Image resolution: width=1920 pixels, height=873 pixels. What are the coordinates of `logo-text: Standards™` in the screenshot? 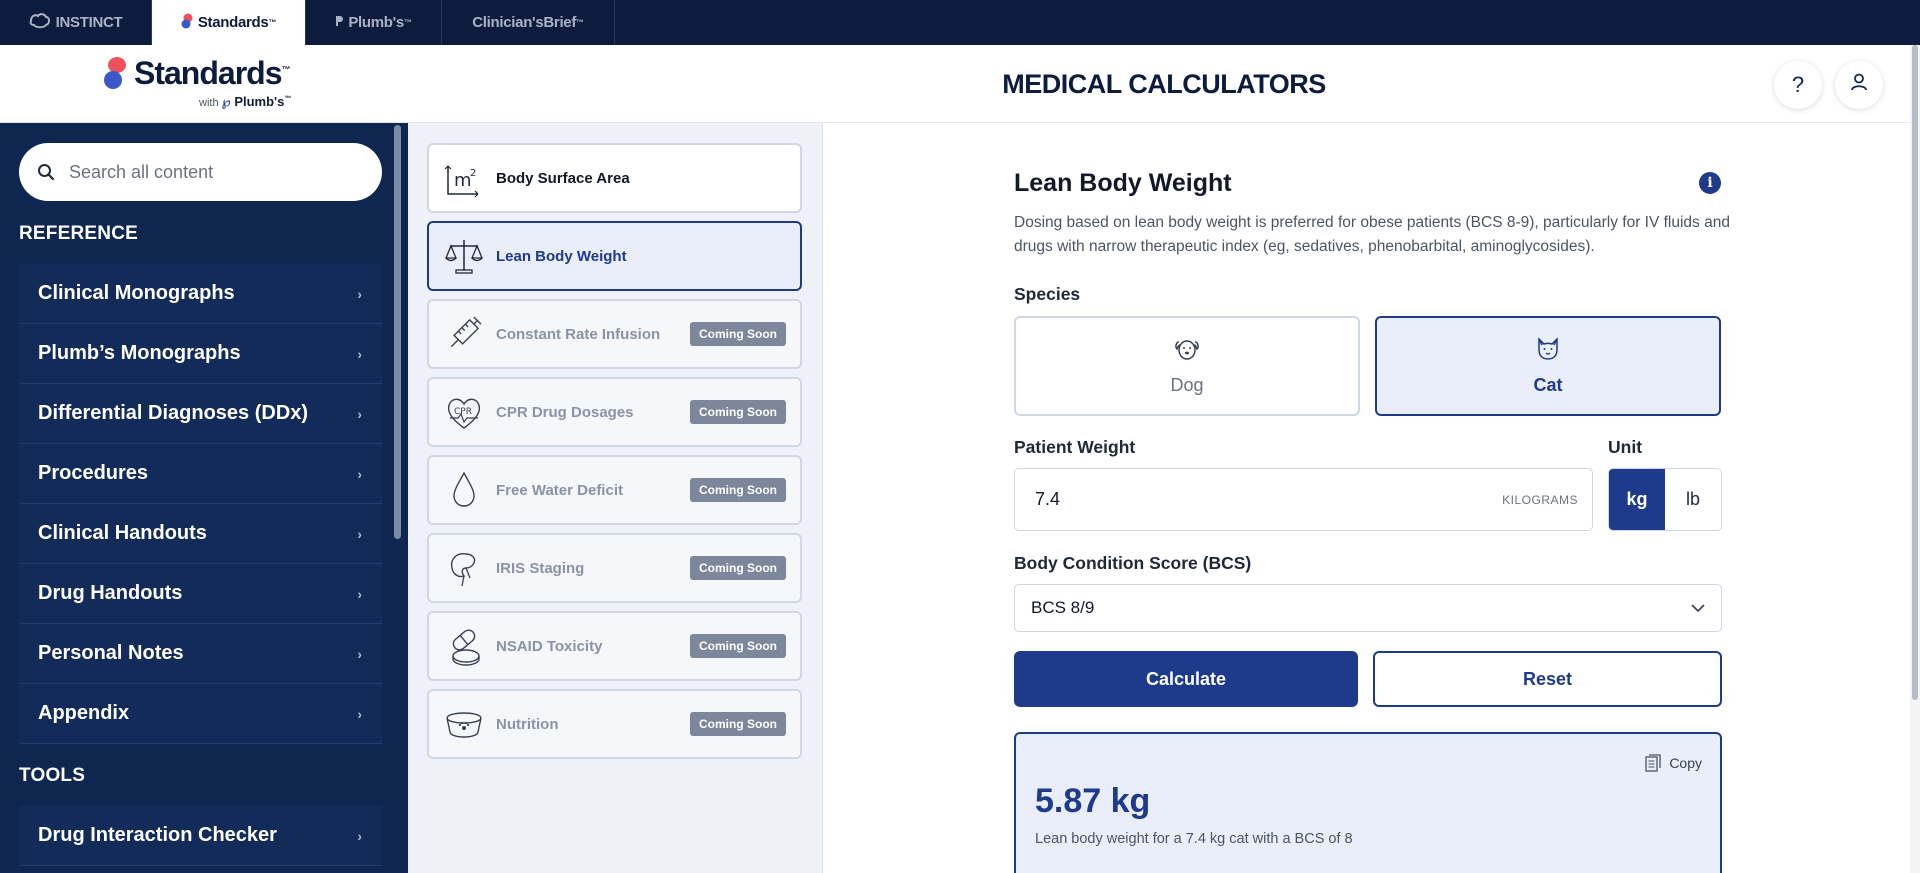 It's located at (212, 73).